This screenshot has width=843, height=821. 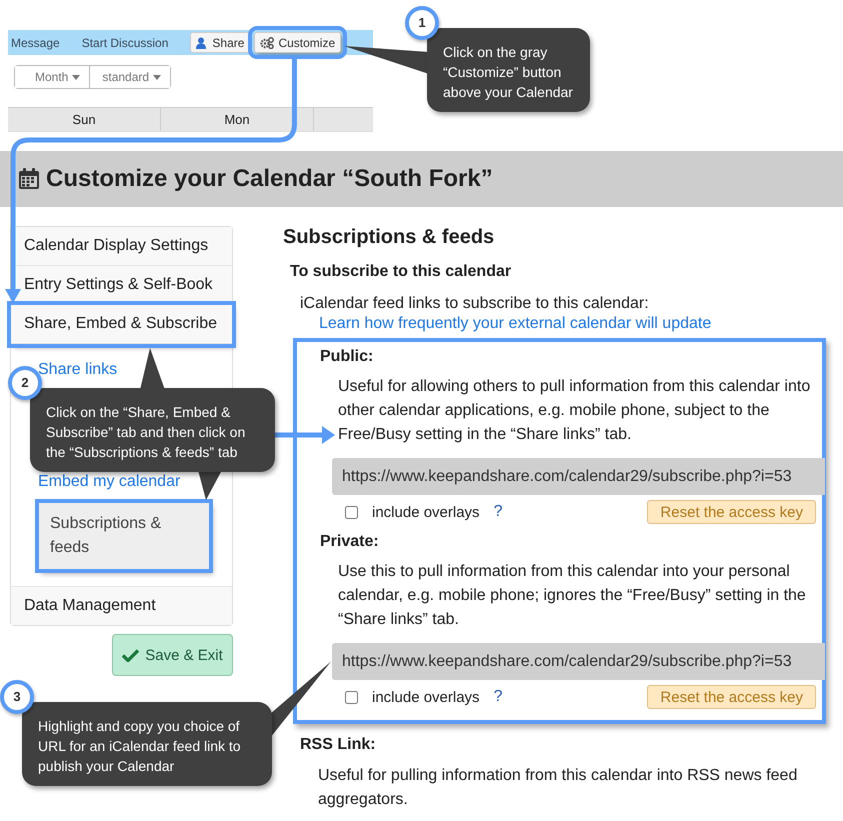 What do you see at coordinates (475, 304) in the screenshot?
I see `intro-text: iCalendar feed links to subscribe to this calendar:` at bounding box center [475, 304].